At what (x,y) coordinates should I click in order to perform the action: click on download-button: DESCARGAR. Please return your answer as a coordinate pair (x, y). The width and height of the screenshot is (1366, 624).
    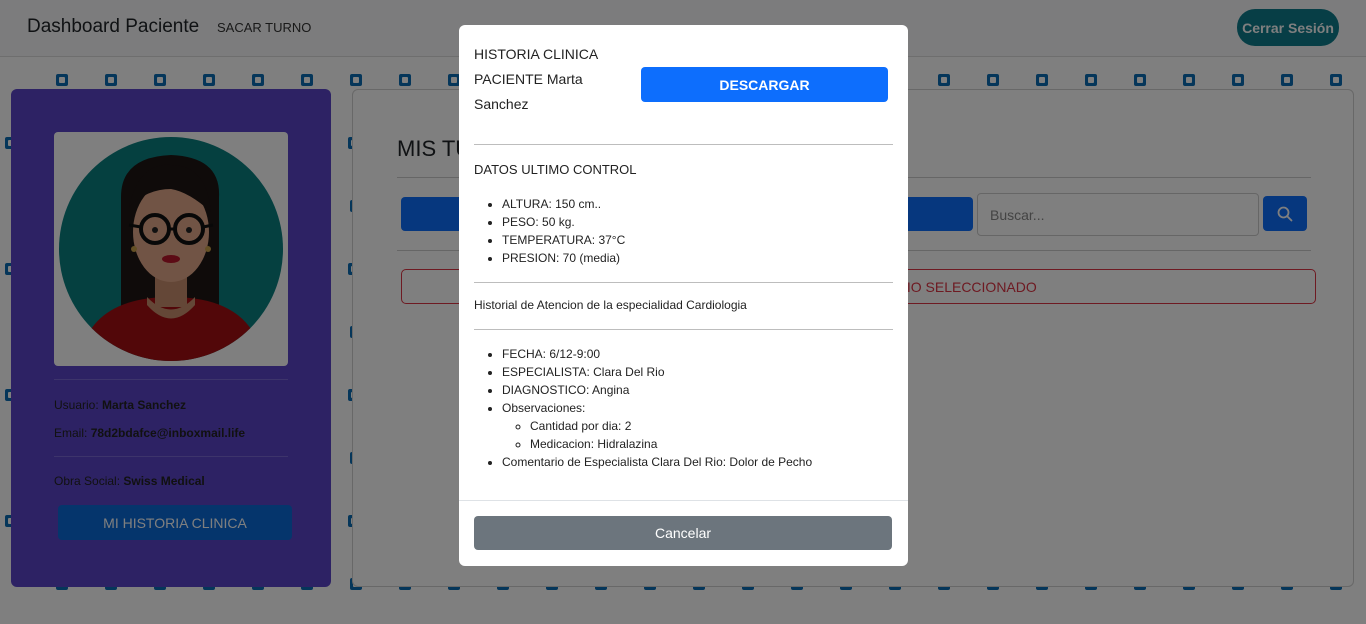
    Looking at the image, I should click on (764, 84).